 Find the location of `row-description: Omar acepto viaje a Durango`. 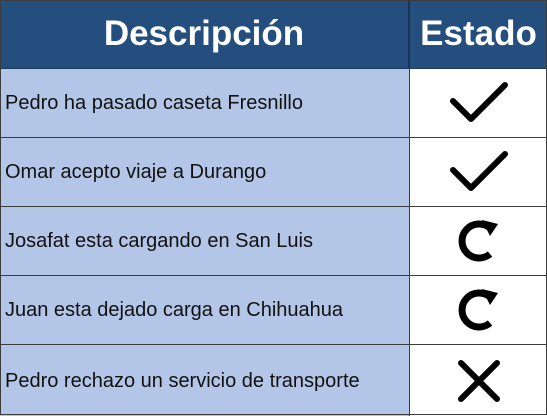

row-description: Omar acepto viaje a Durango is located at coordinates (205, 172).